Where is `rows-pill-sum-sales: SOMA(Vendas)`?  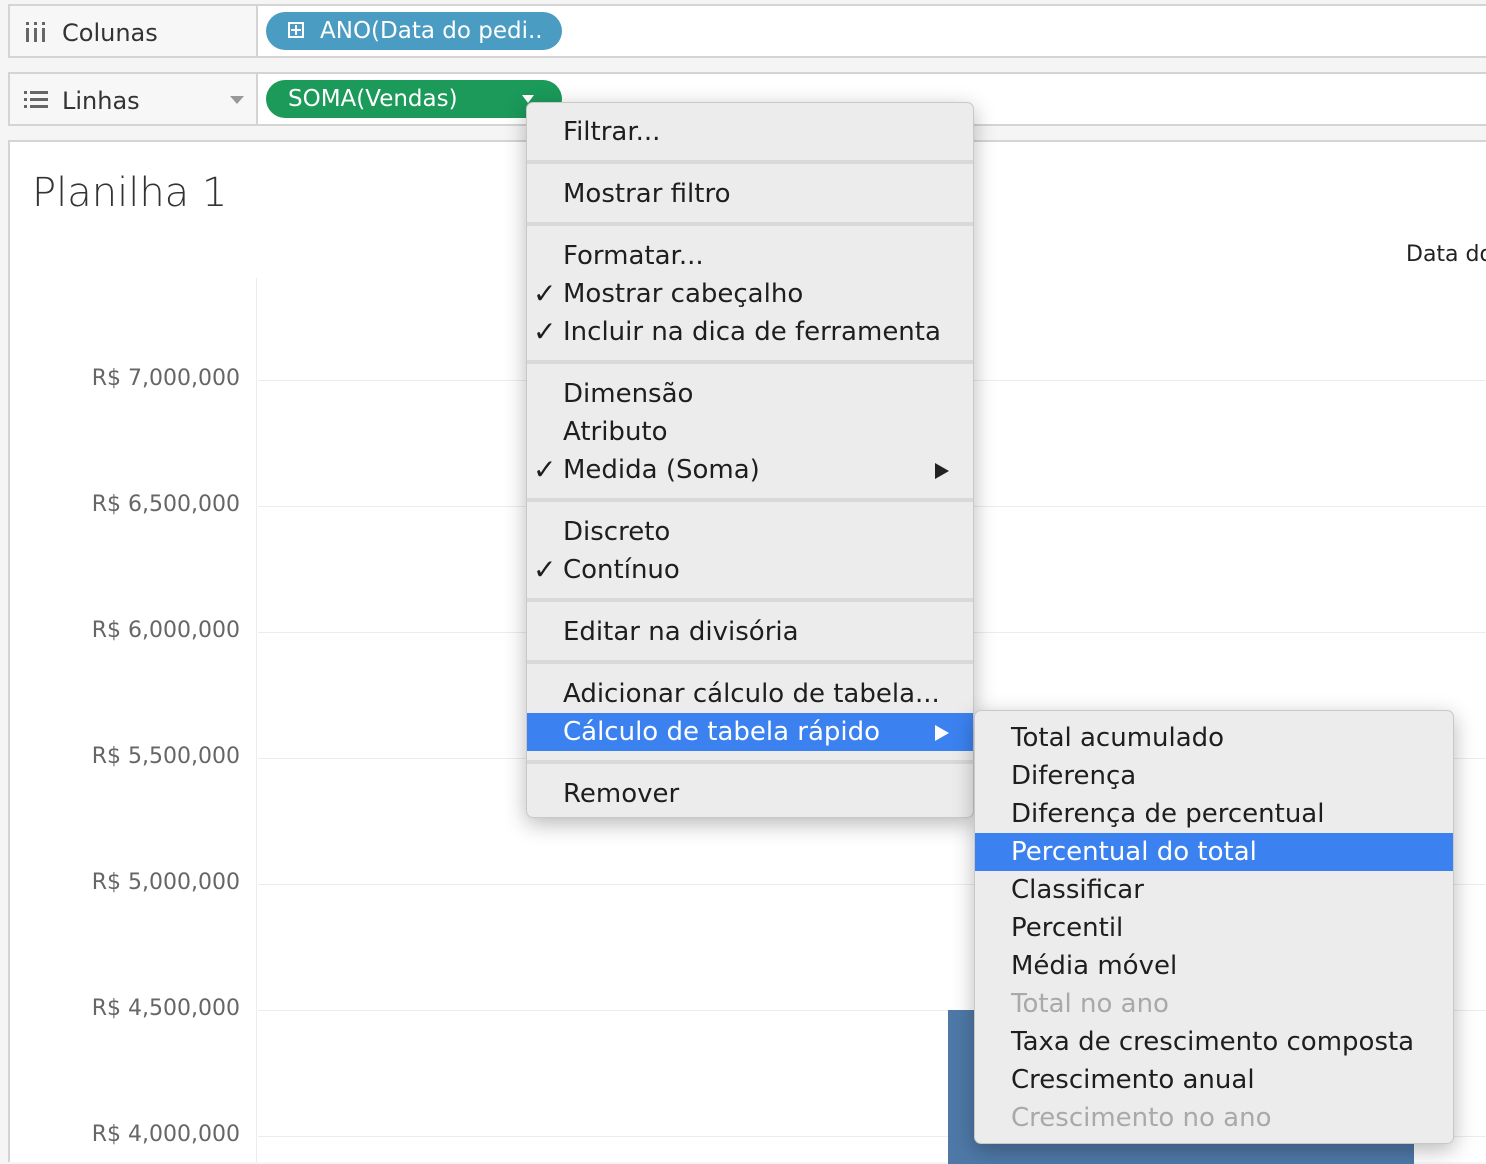 rows-pill-sum-sales: SOMA(Vendas) is located at coordinates (414, 99).